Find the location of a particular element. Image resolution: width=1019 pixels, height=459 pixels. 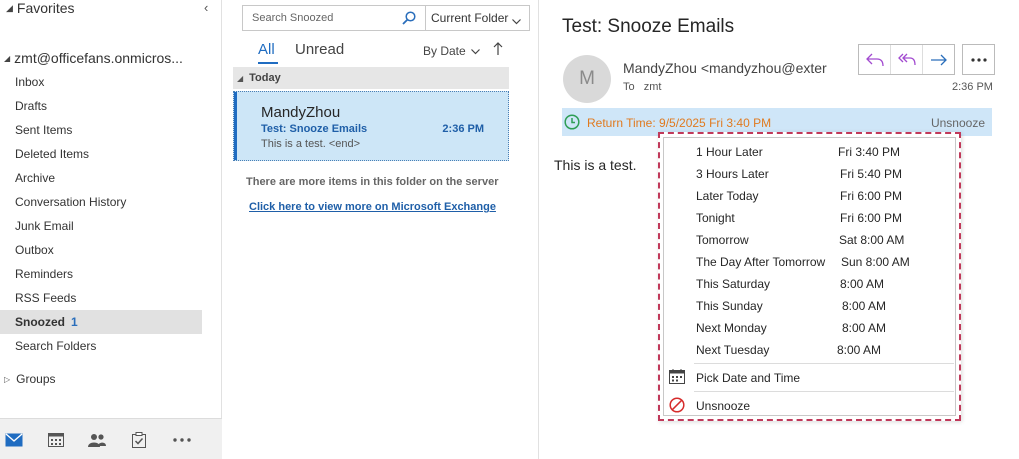

message-time: 2:36 PM is located at coordinates (463, 129).